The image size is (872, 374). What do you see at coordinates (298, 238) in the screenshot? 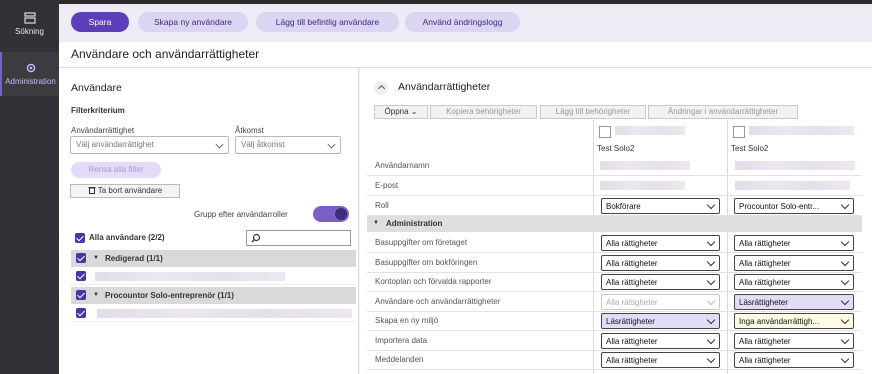
I see `user-search-input` at bounding box center [298, 238].